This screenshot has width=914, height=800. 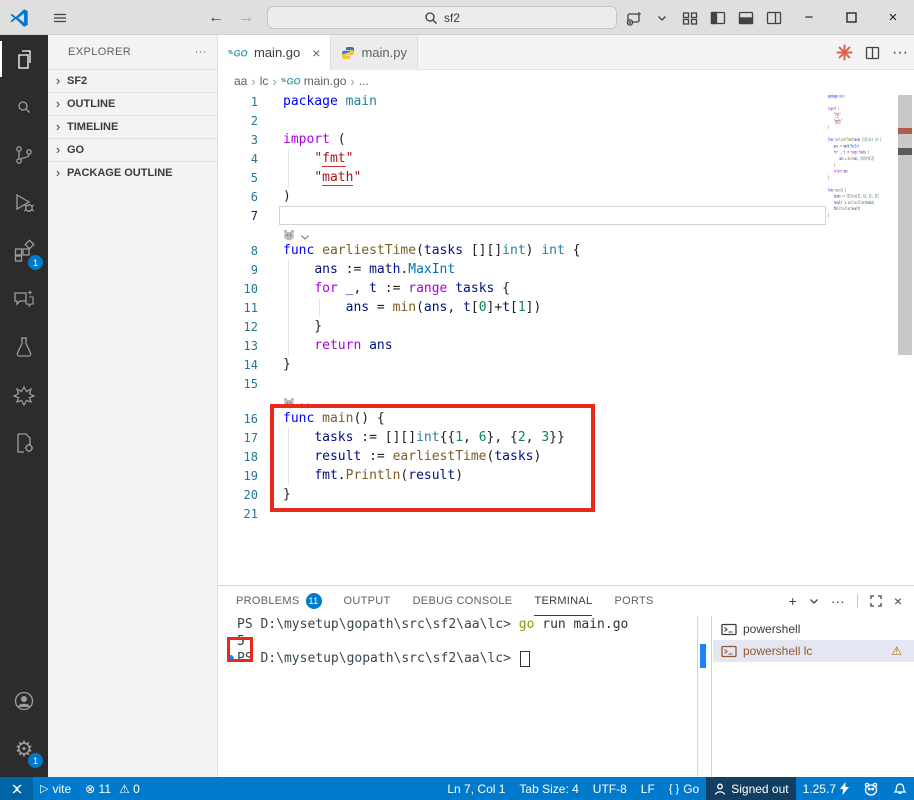 What do you see at coordinates (457, 658) in the screenshot?
I see `terminal-line-3: PS D:\mysetup\gopath\src\sf2\aa\lc>` at bounding box center [457, 658].